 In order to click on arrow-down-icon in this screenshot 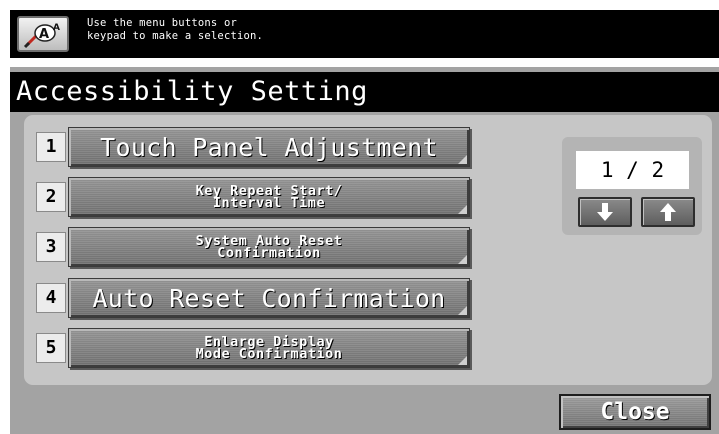, I will do `click(605, 212)`.